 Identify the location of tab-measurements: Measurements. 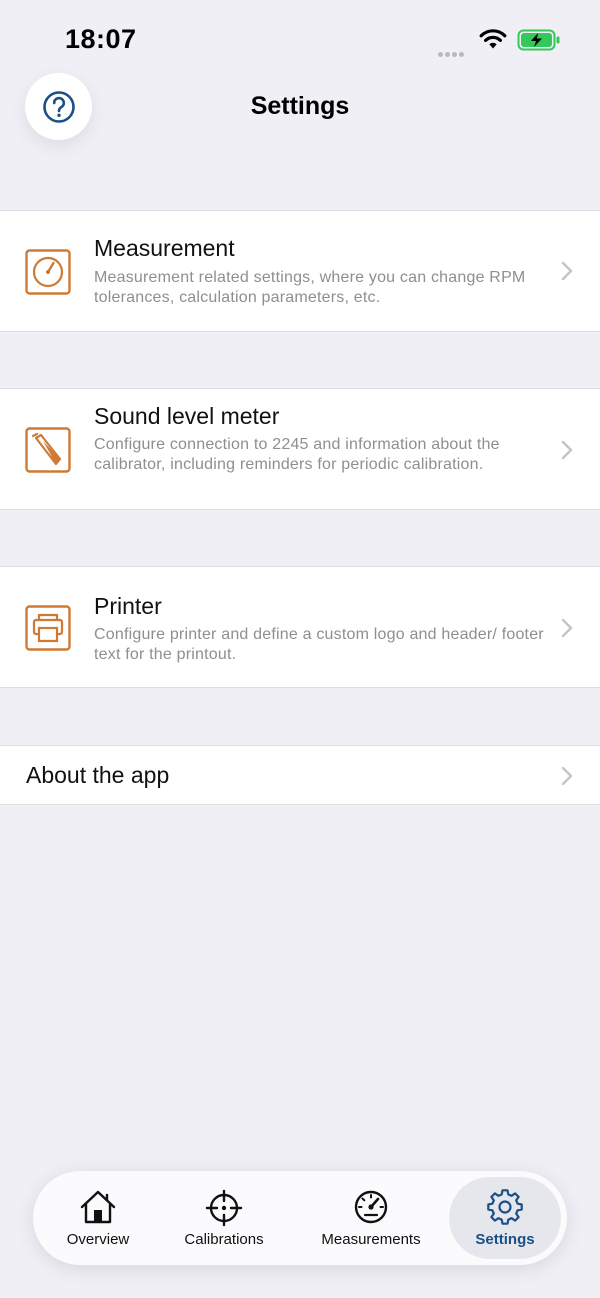
(371, 1218).